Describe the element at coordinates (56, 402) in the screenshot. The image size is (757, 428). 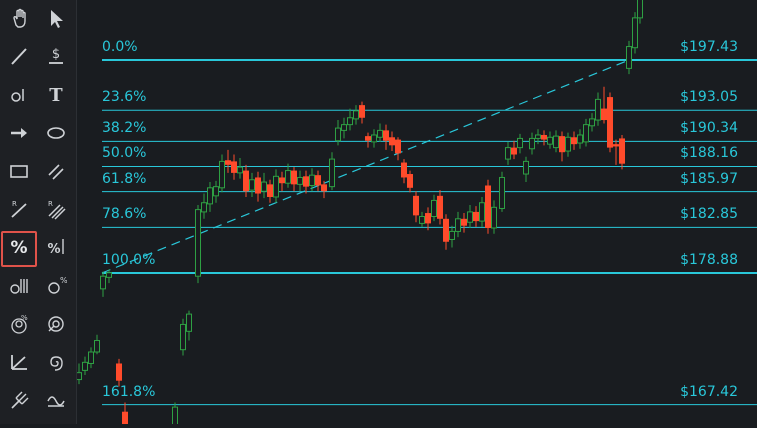
I see `sine-line-tool-button` at that location.